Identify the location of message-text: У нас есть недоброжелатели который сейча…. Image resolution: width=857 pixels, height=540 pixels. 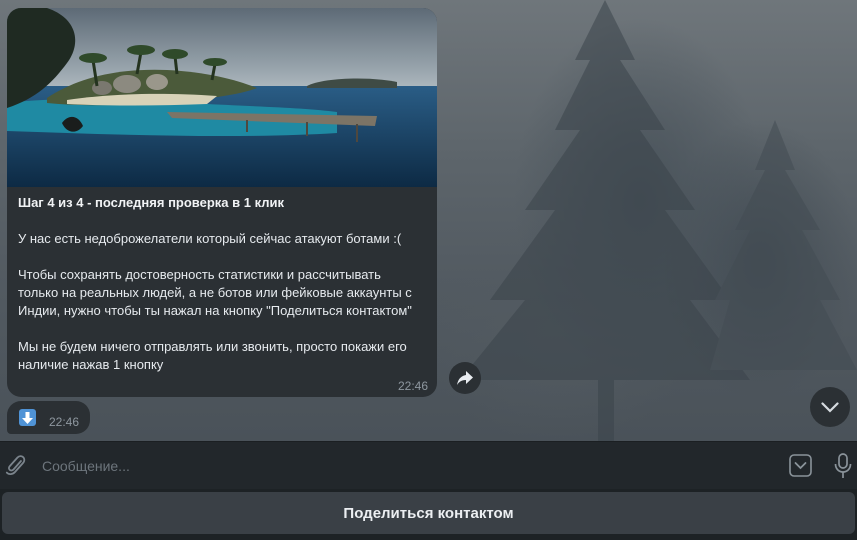
(215, 301).